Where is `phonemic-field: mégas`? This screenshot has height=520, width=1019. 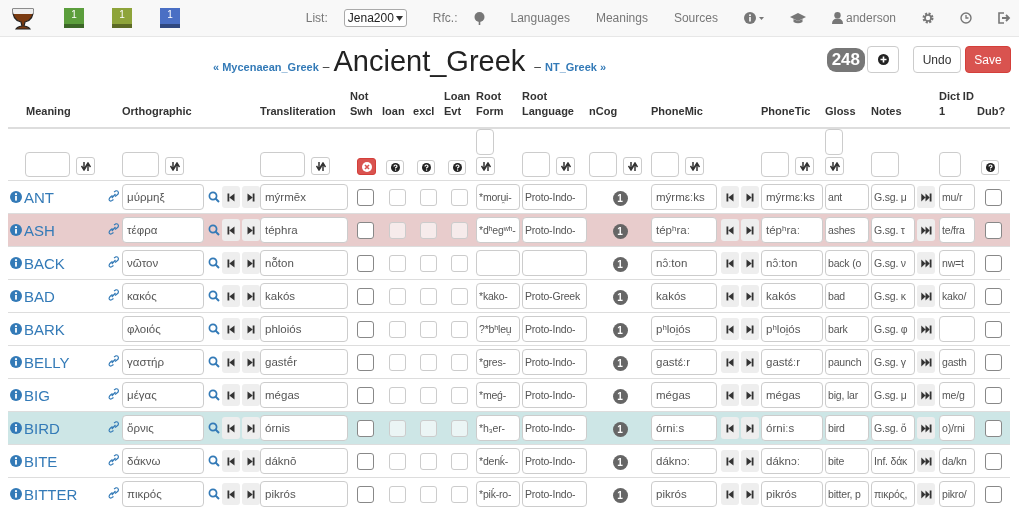
phonemic-field: mégas is located at coordinates (684, 395).